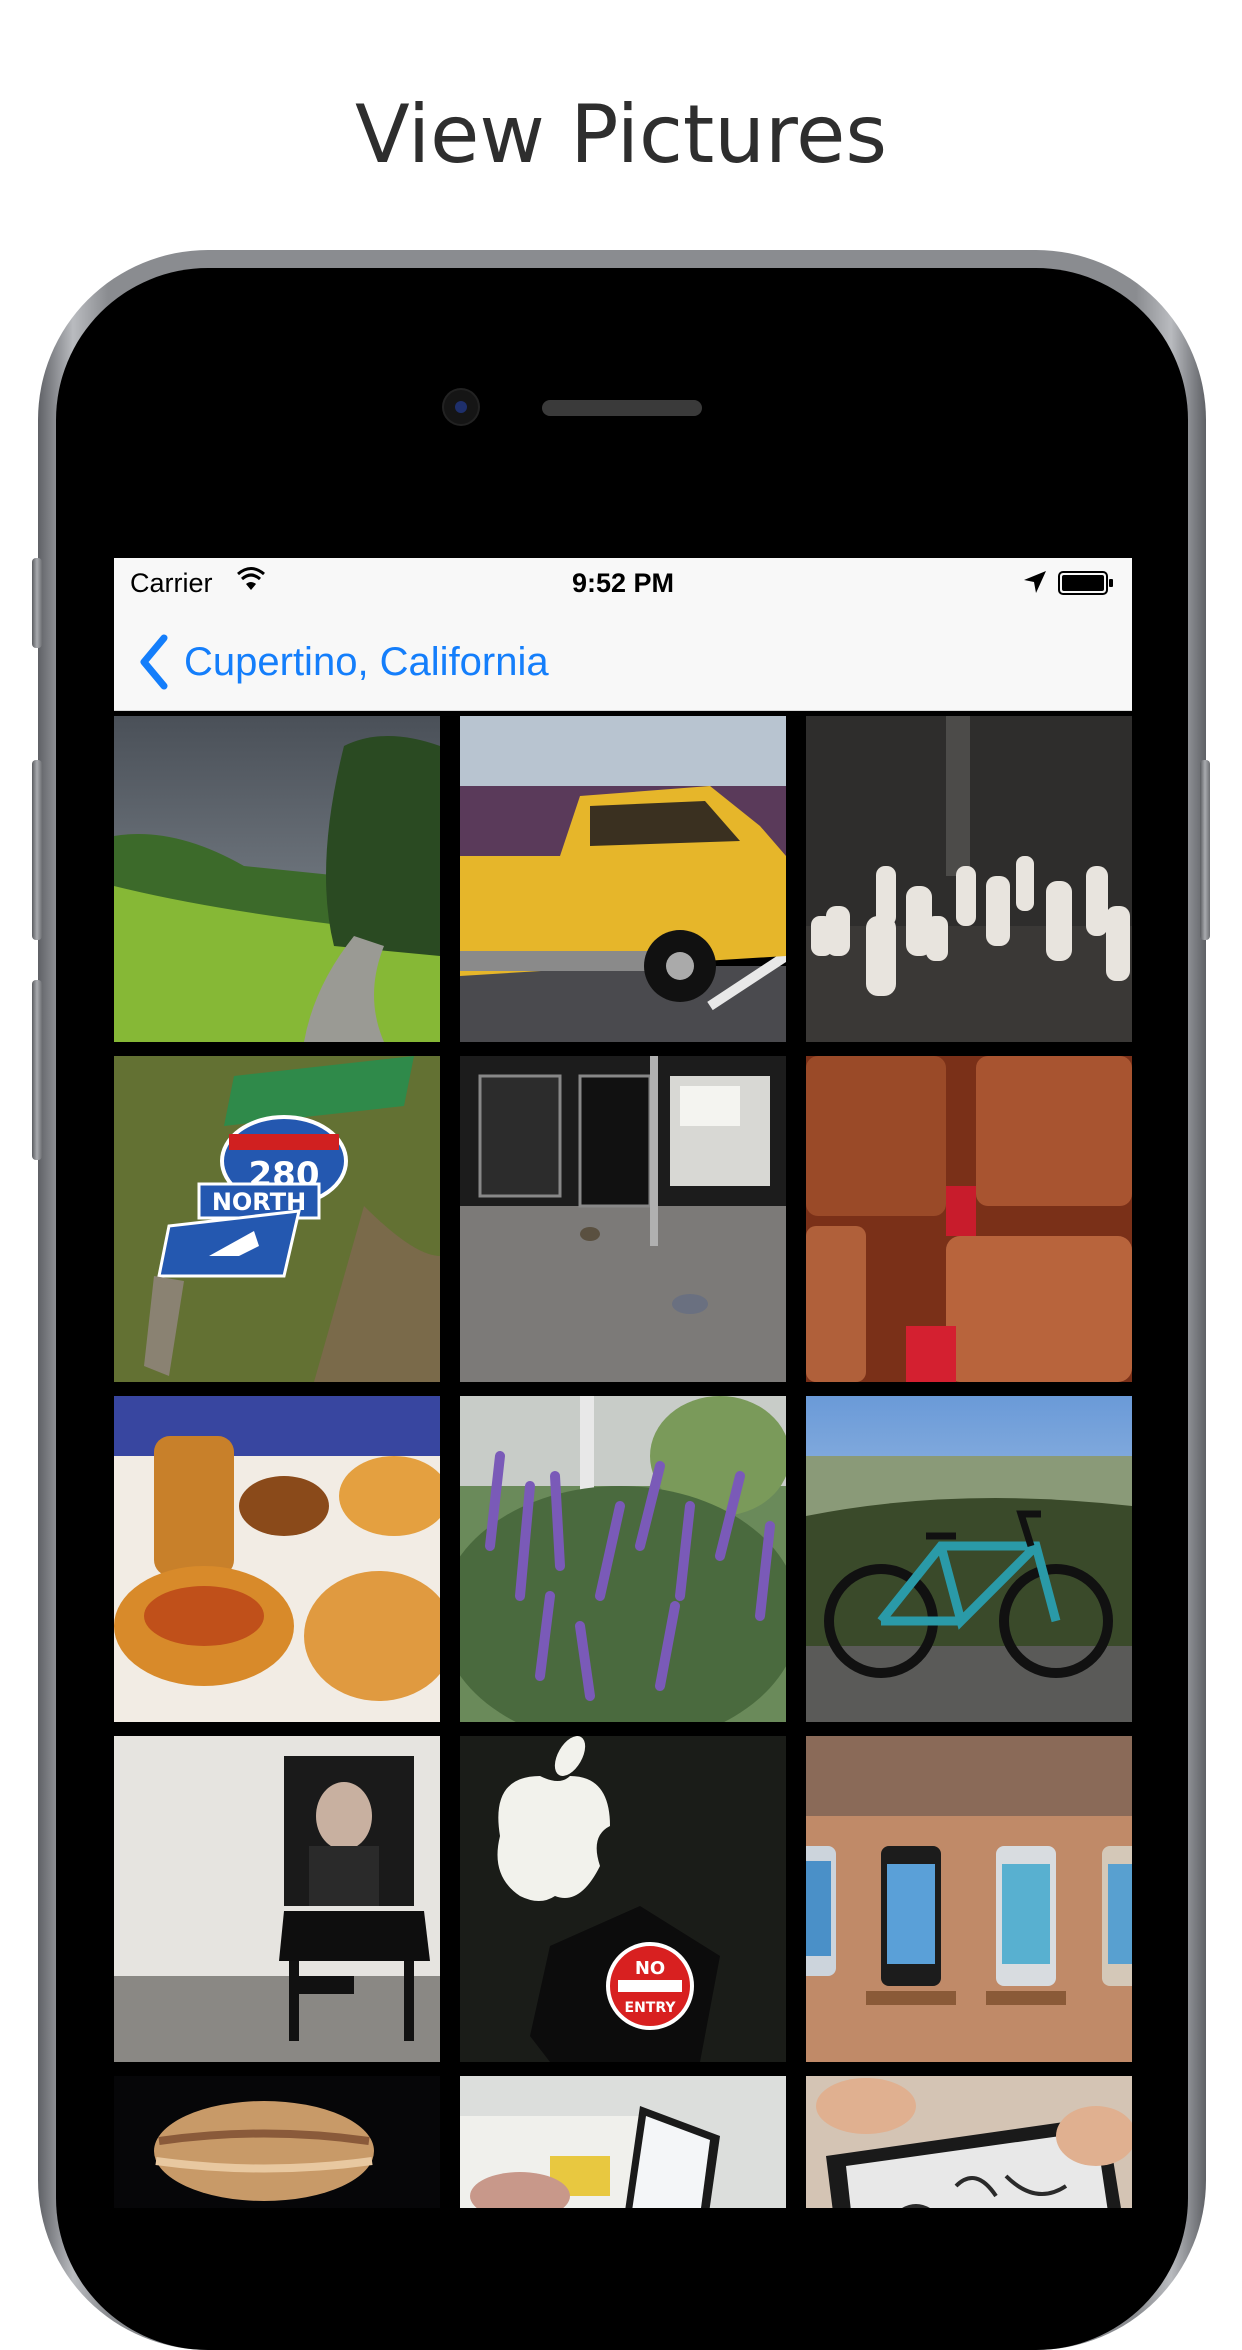 The image size is (1242, 2350). What do you see at coordinates (461, 407) in the screenshot?
I see `front-camera` at bounding box center [461, 407].